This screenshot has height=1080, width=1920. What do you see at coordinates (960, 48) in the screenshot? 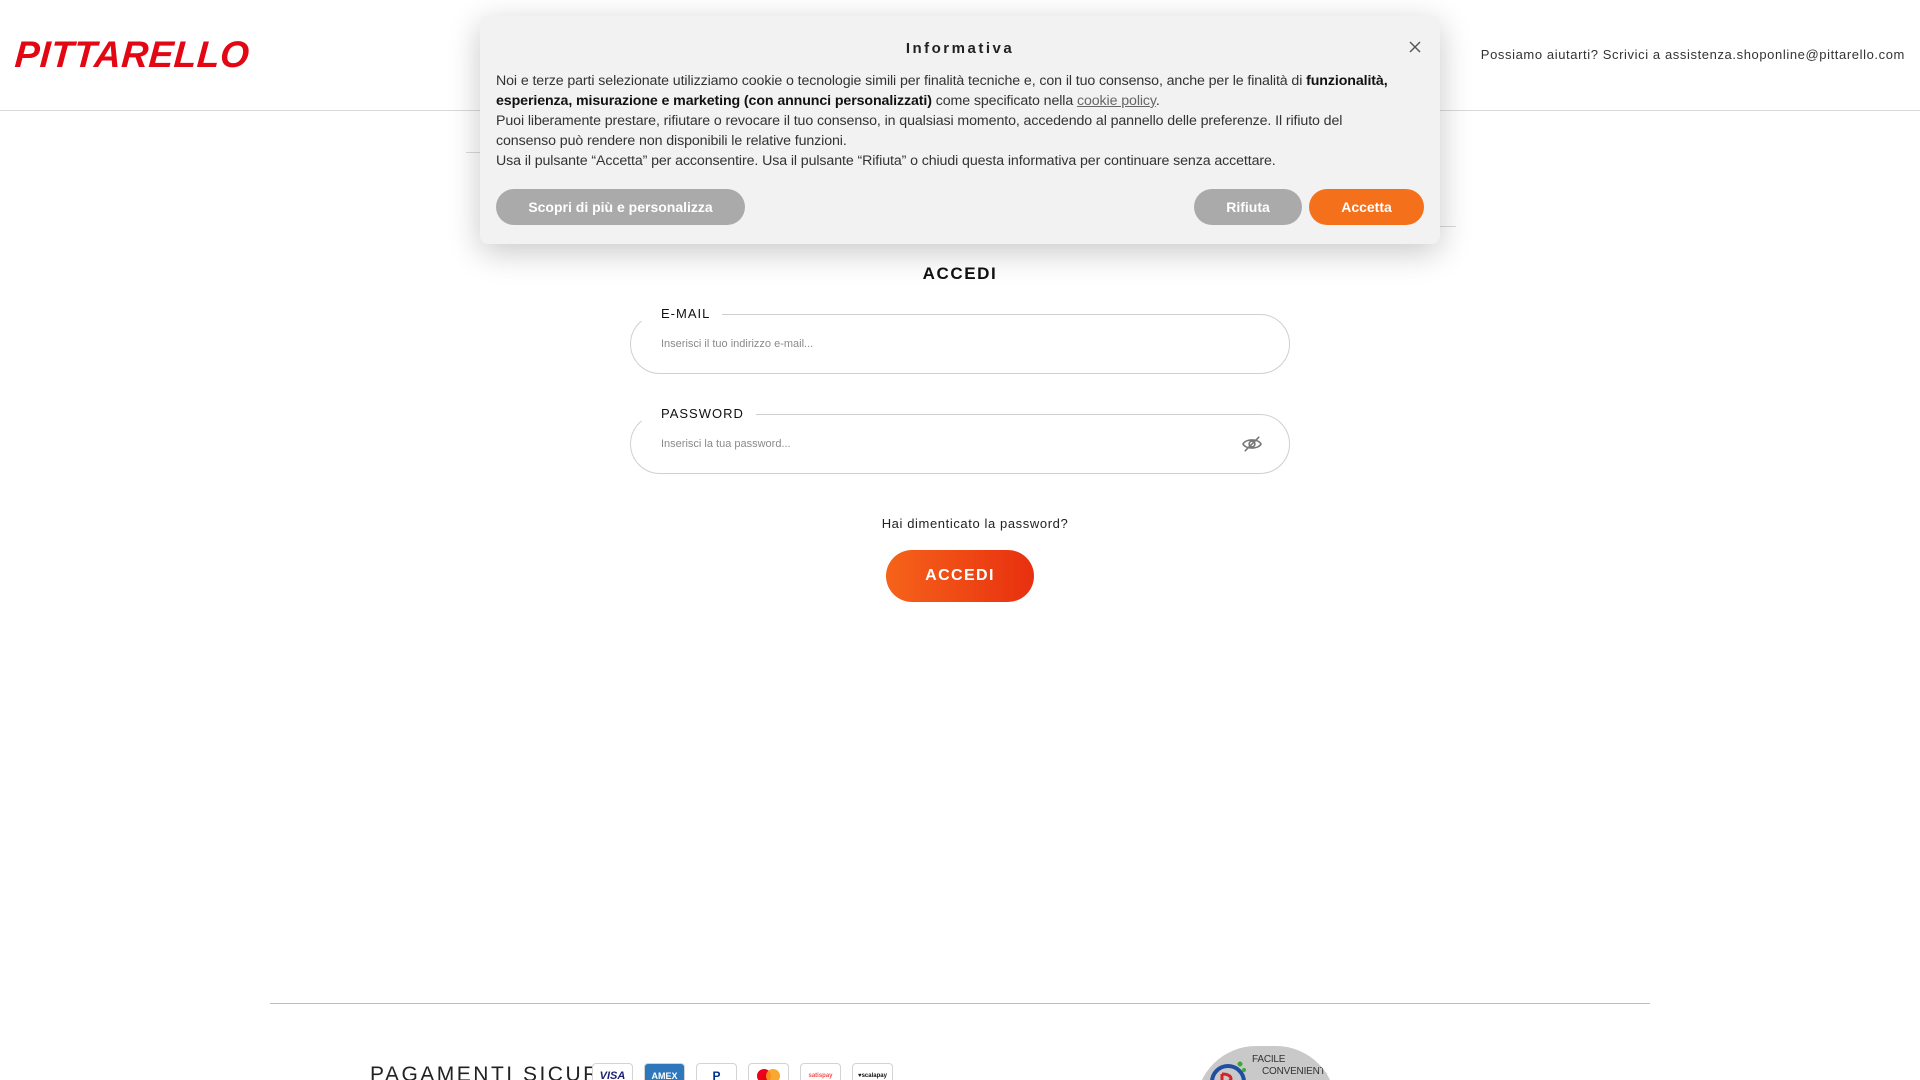
I see `cookie-modal-title: Informativa` at bounding box center [960, 48].